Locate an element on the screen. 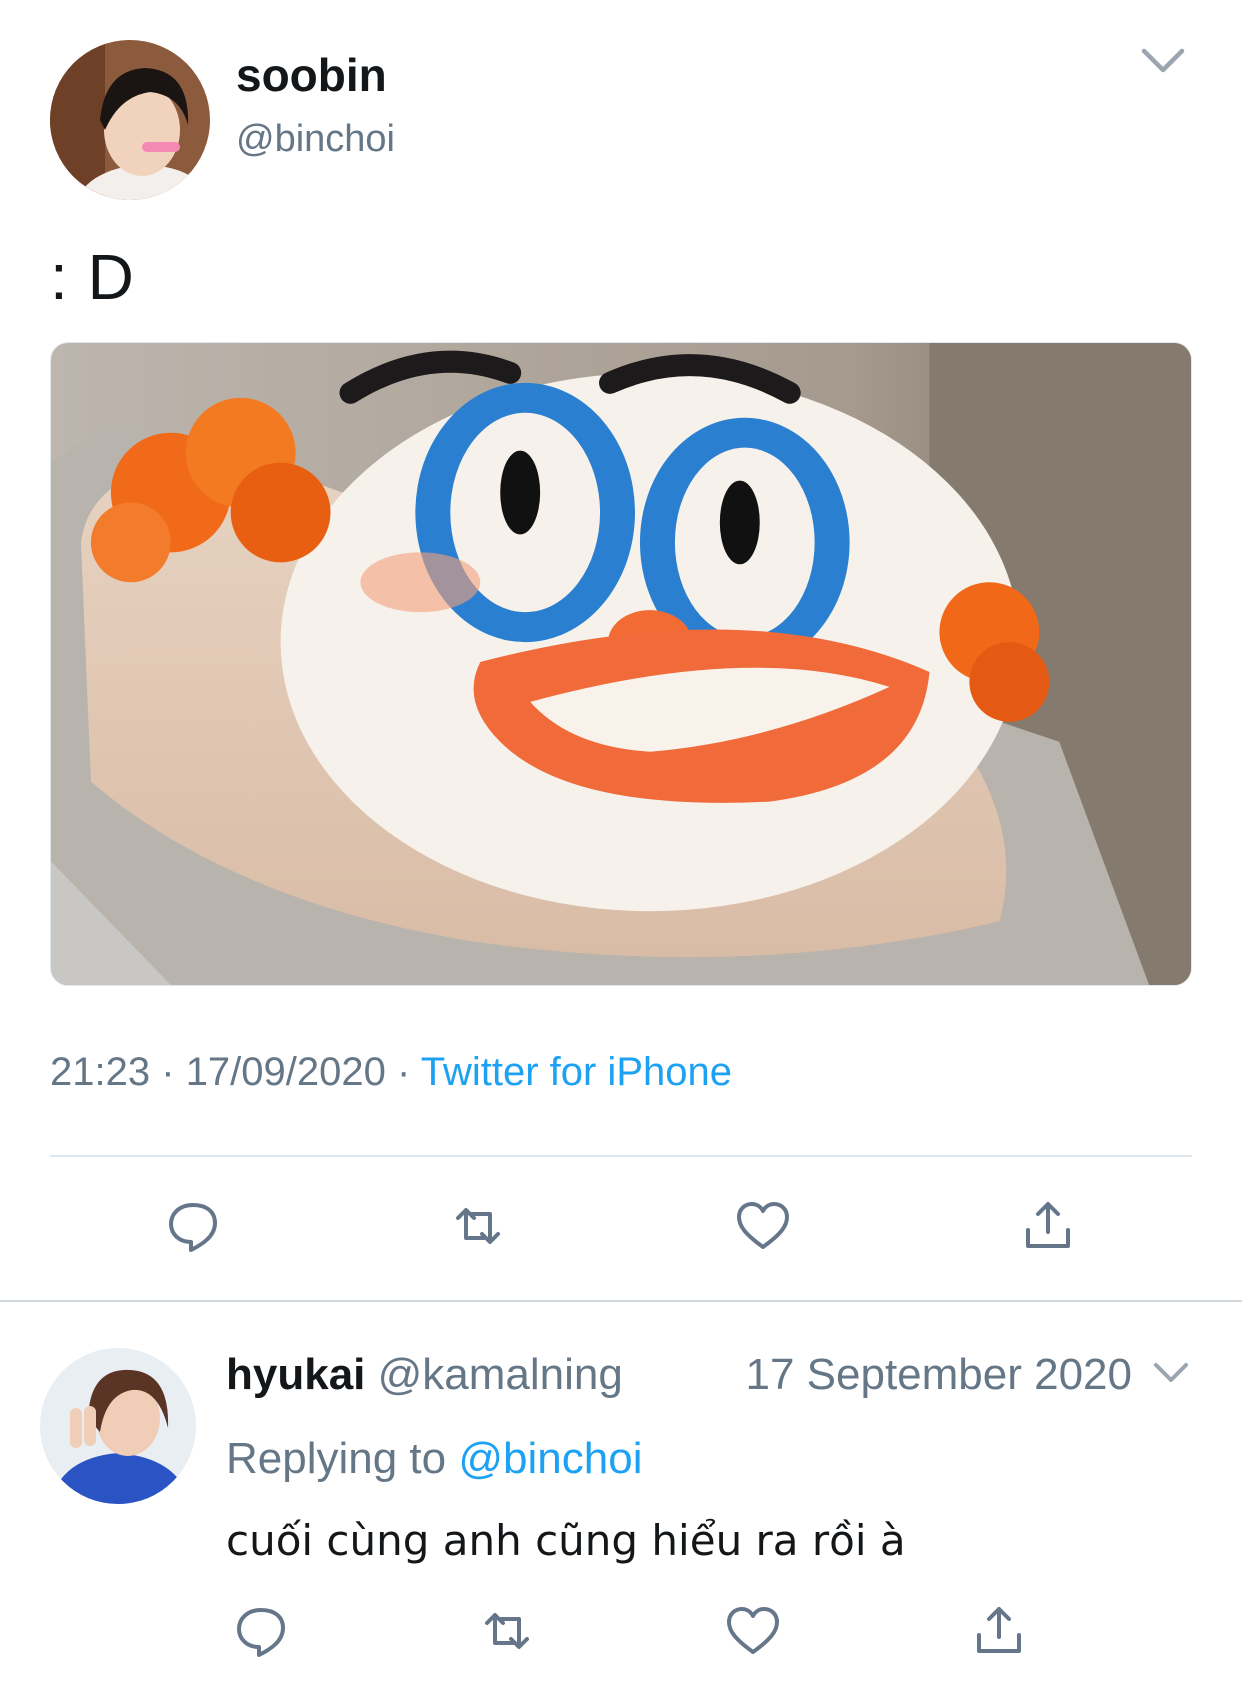 This screenshot has width=1242, height=1700. reply-author-name: hyukai is located at coordinates (295, 1374).